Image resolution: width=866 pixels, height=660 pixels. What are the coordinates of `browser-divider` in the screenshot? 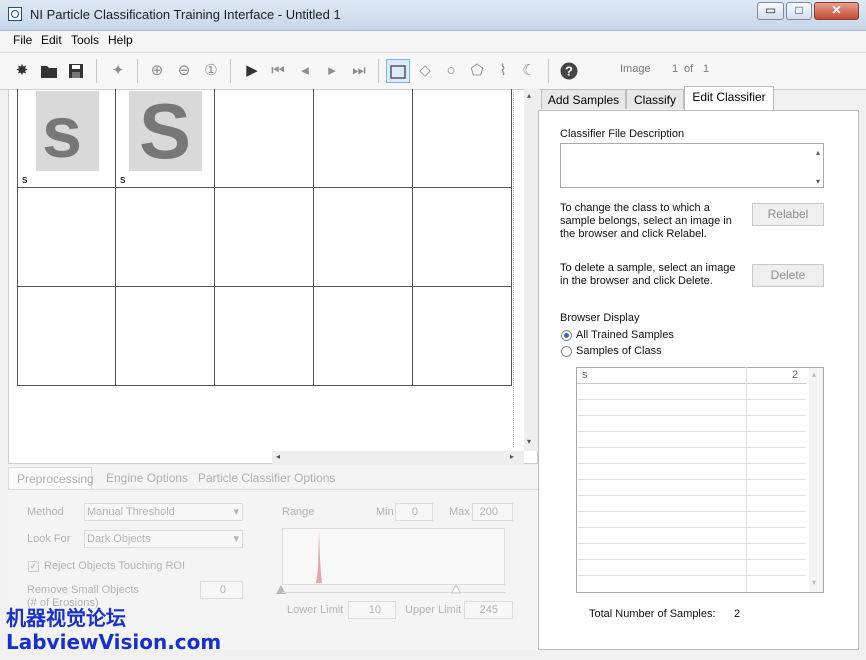 It's located at (514, 269).